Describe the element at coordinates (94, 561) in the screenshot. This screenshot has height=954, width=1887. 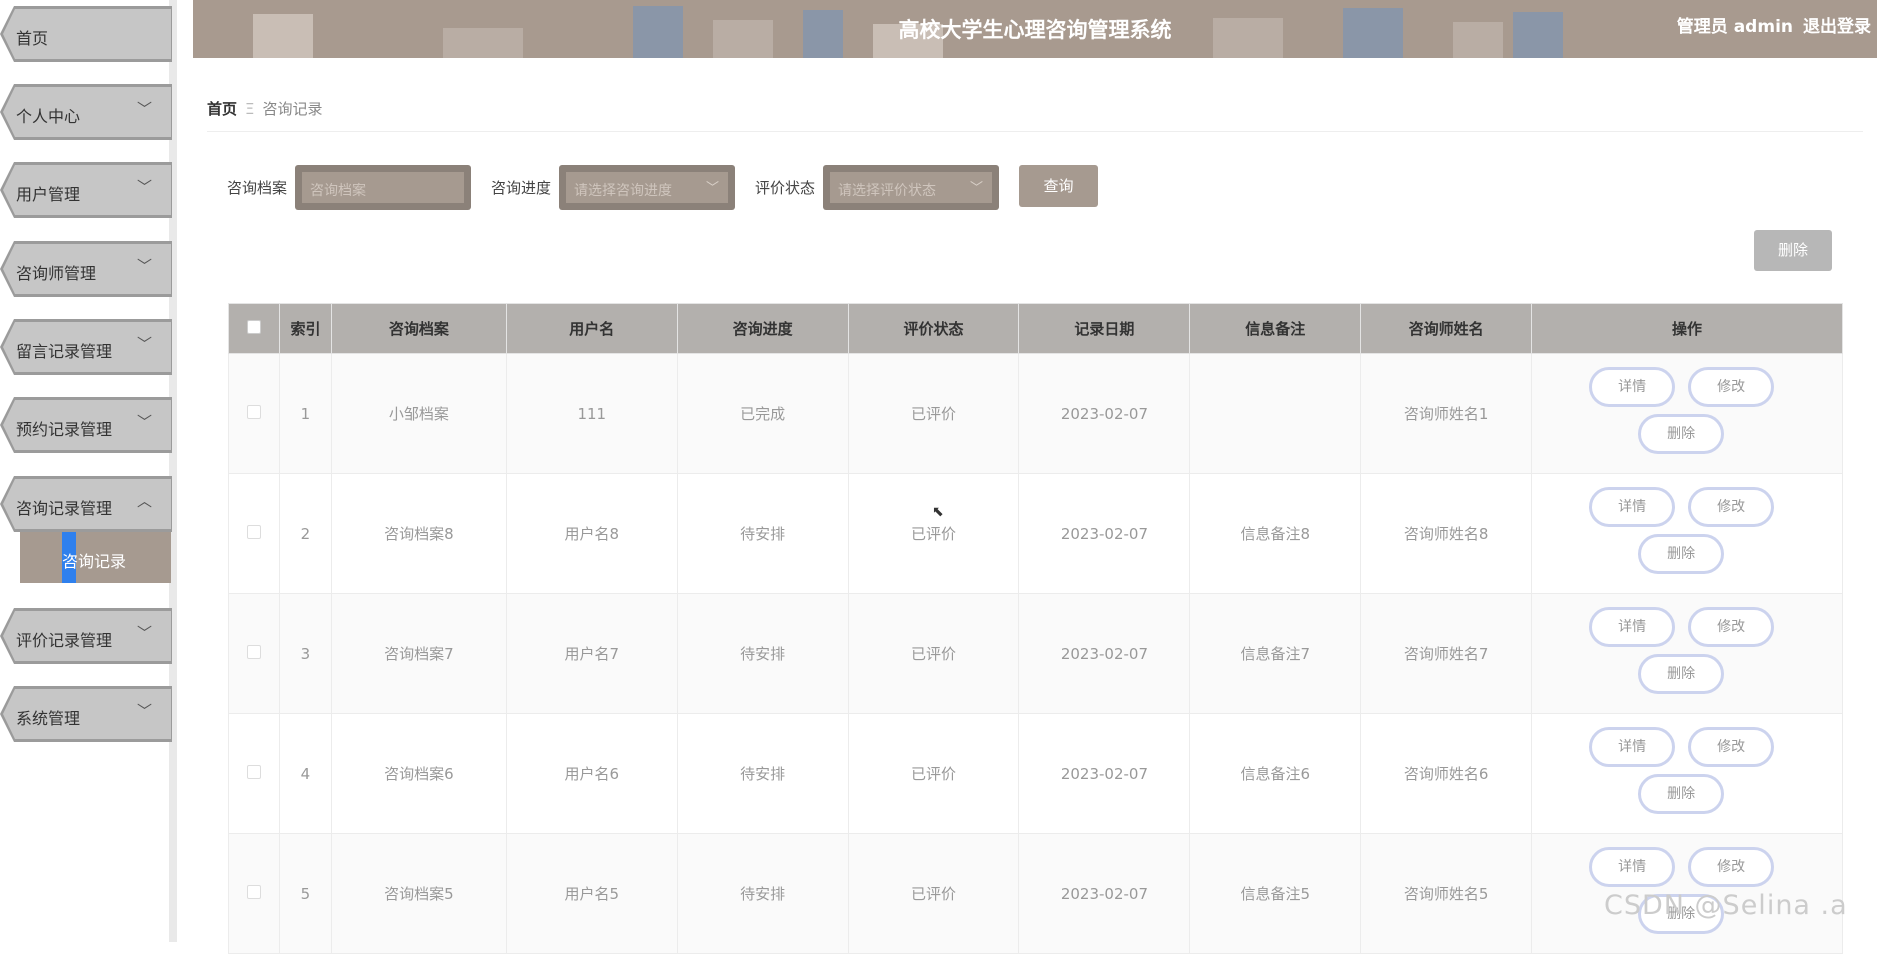
I see `sidebar-subitem-label: 咨询记录` at that location.